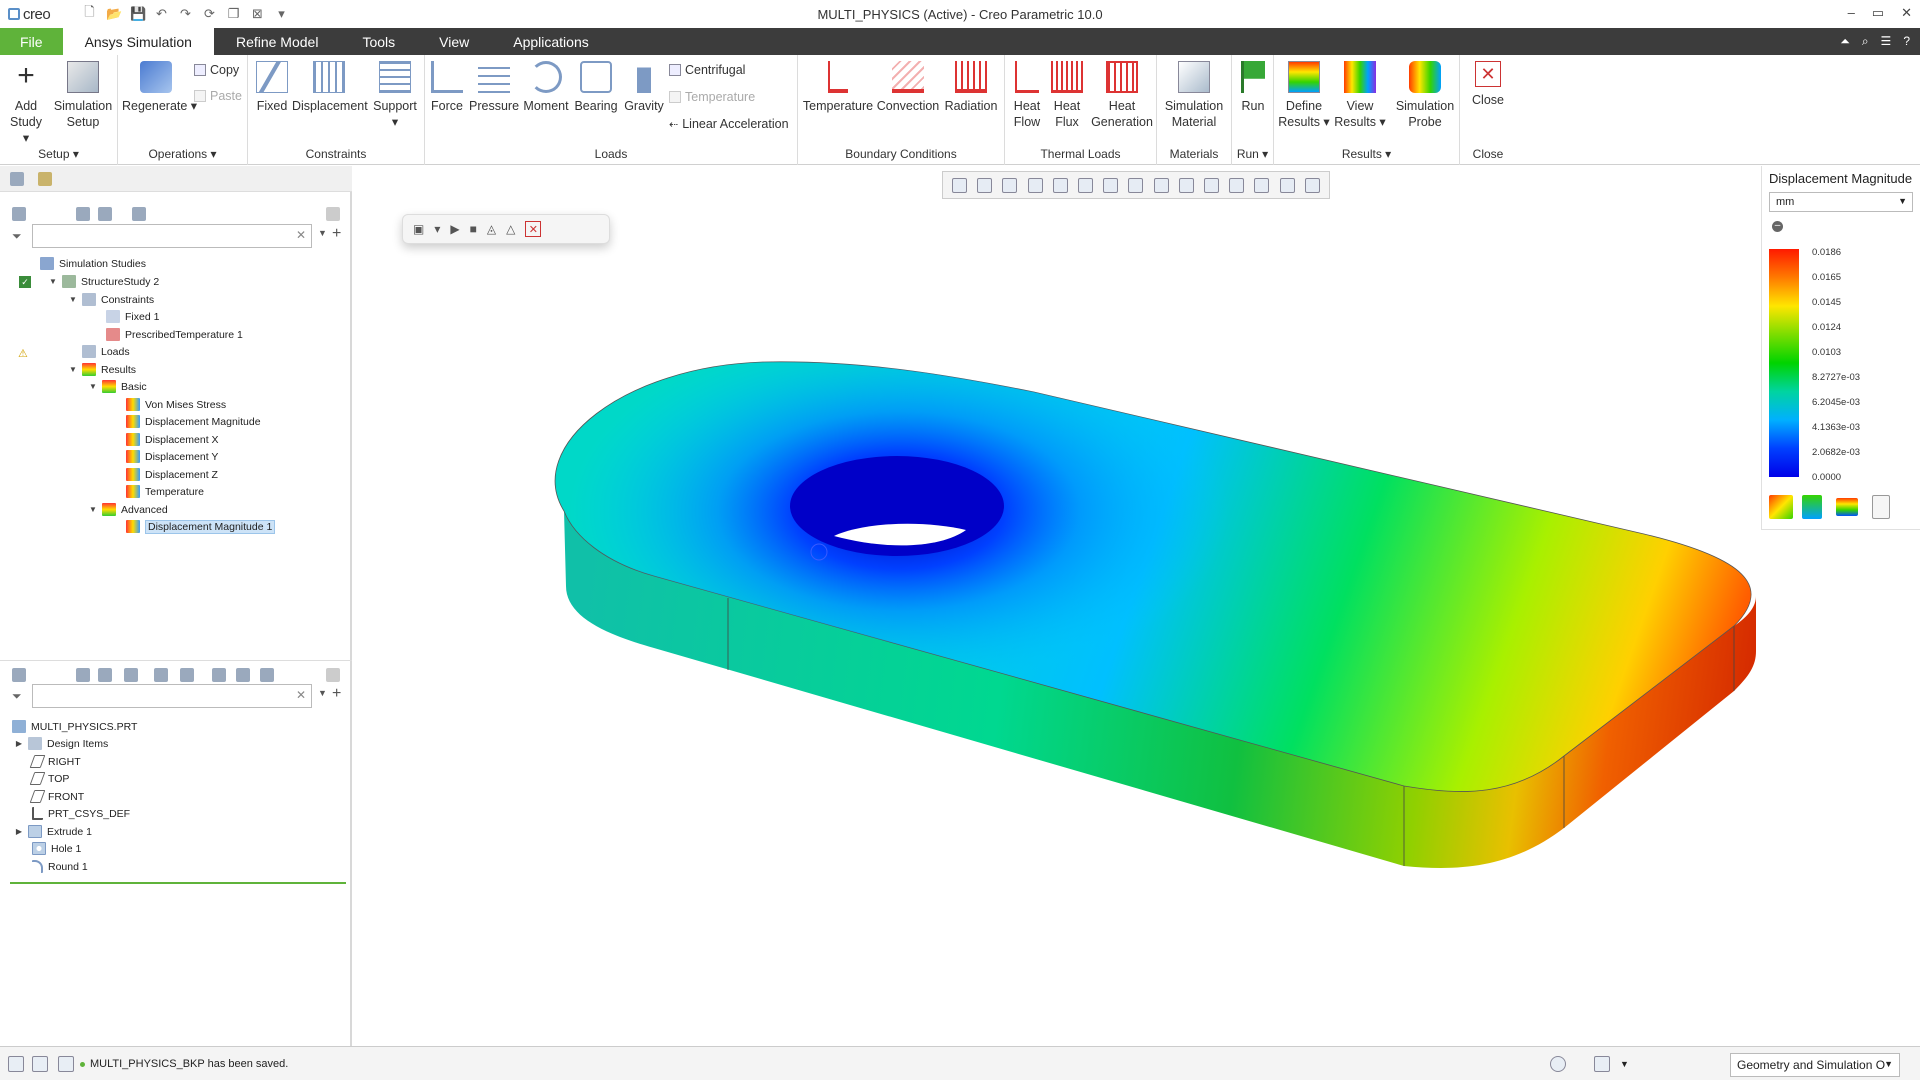  I want to click on help-icon: ?, so click(1906, 41).